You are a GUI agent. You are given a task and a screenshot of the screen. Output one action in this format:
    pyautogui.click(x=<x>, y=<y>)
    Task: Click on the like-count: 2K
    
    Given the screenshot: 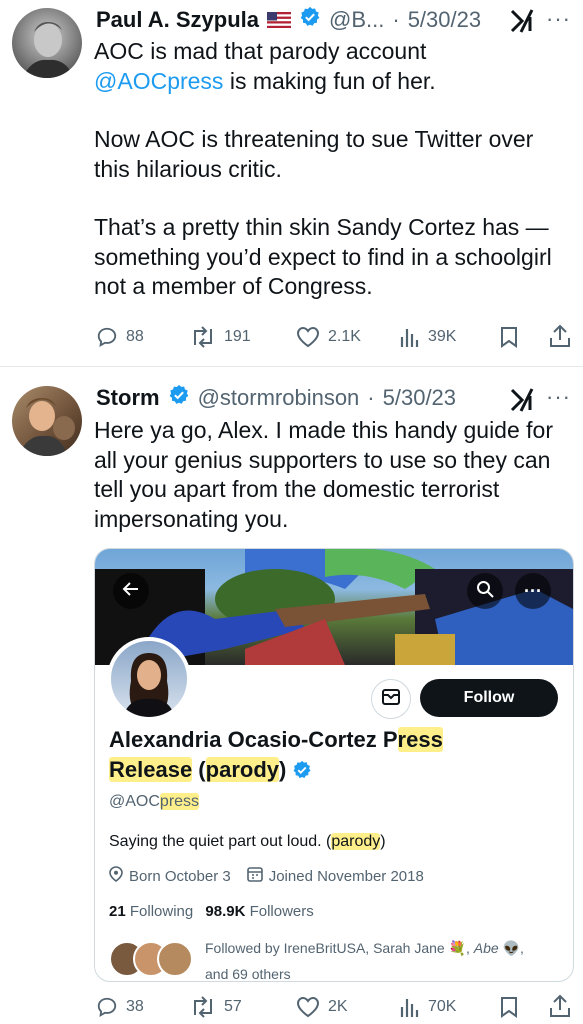 What is the action you would take?
    pyautogui.click(x=338, y=1006)
    